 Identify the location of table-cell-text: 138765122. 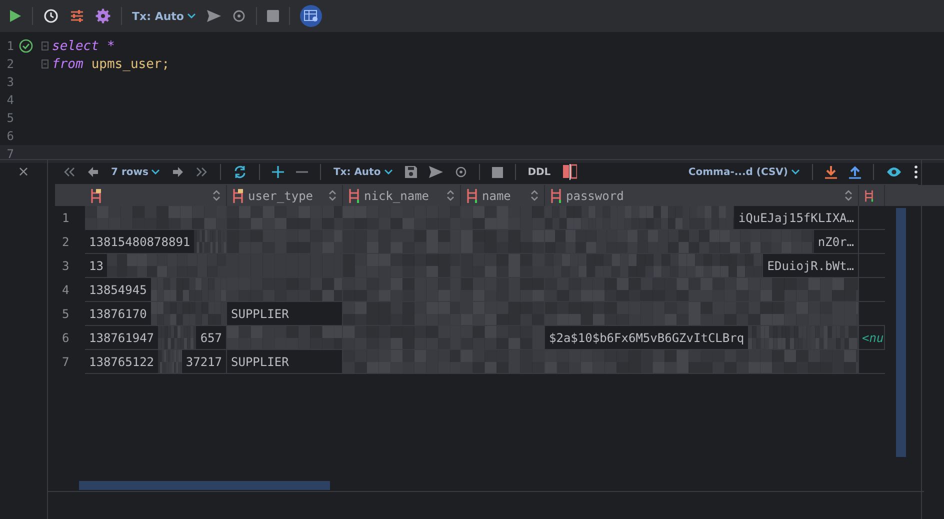
(122, 361).